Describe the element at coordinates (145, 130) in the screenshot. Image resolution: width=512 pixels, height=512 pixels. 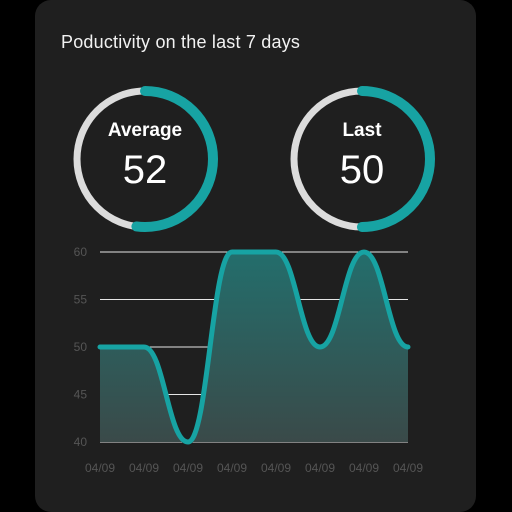
I see `average-label: Average` at that location.